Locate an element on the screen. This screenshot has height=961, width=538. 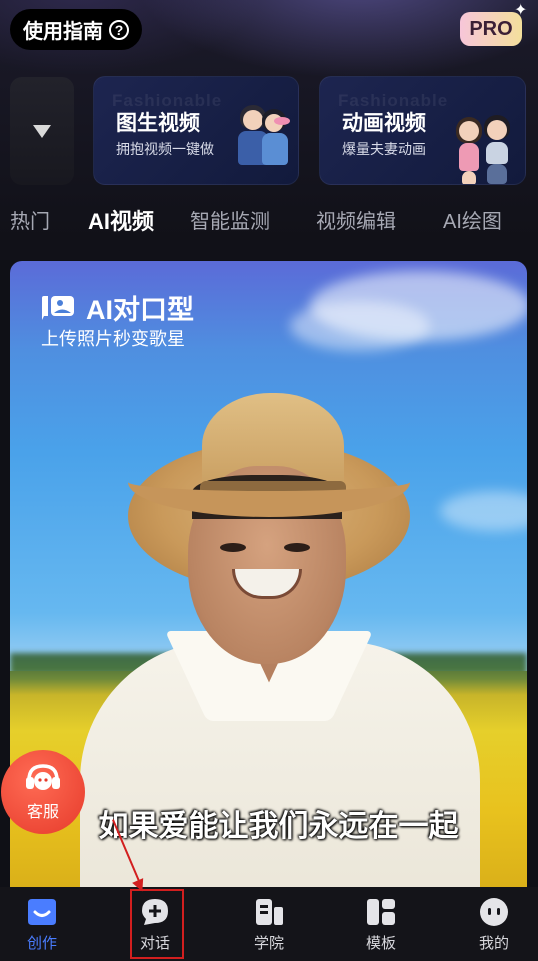
tabbar-label: 创作 is located at coordinates (41, 943).